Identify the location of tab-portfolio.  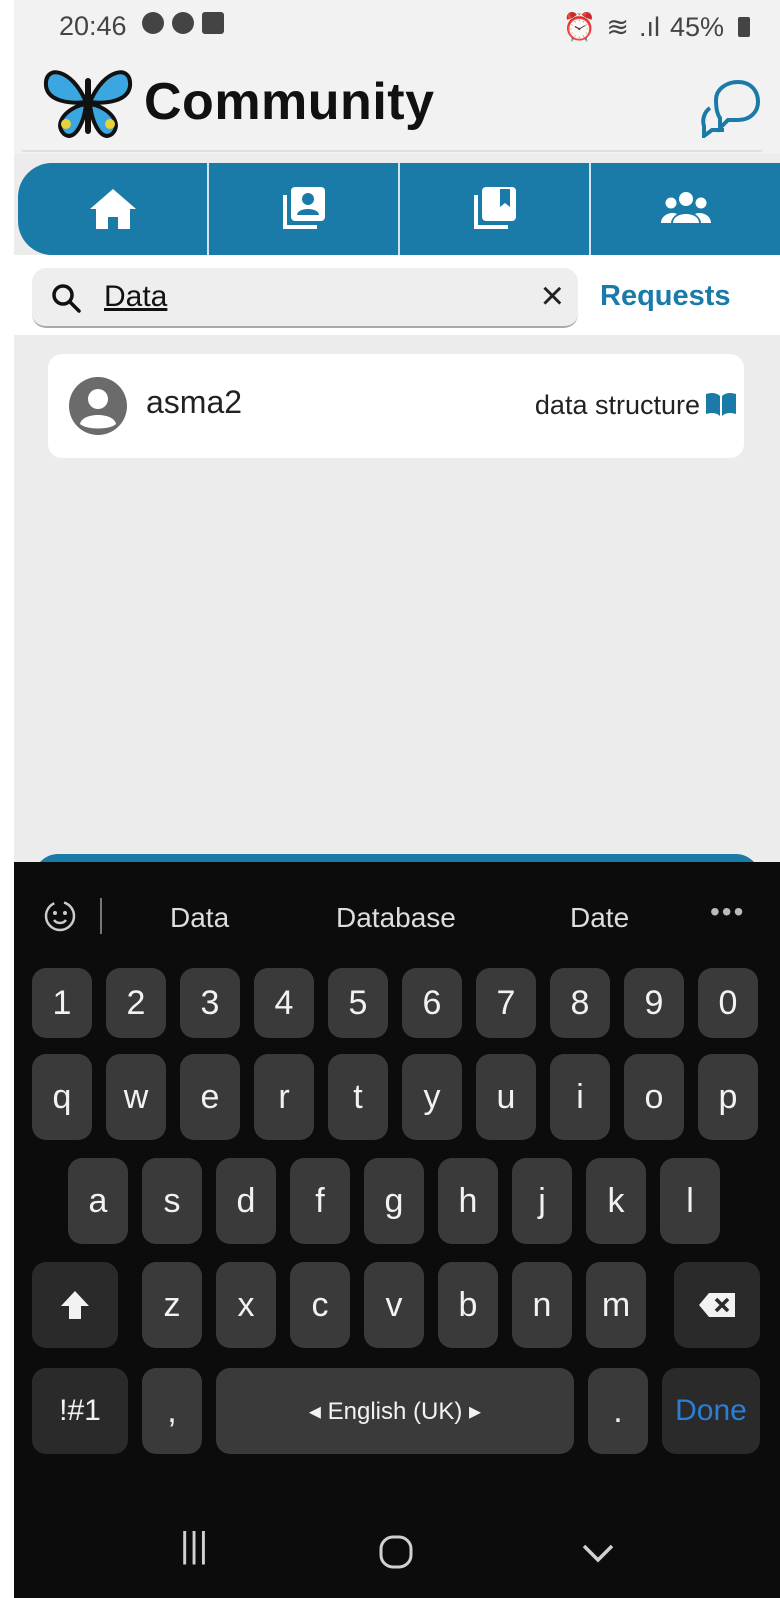
(304, 209).